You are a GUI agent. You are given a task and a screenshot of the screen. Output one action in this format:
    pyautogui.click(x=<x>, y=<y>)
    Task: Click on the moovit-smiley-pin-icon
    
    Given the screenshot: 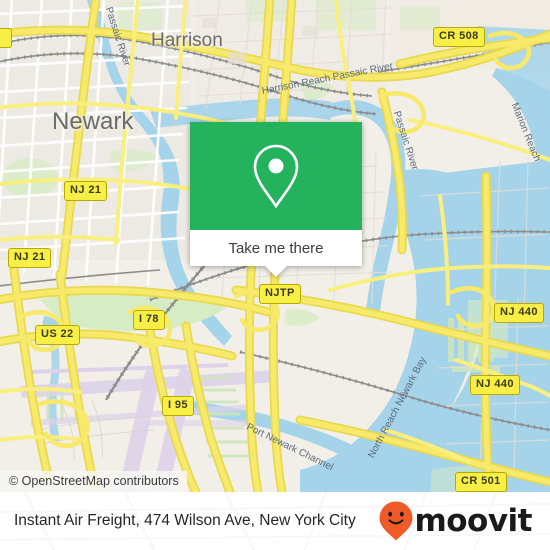 What is the action you would take?
    pyautogui.click(x=396, y=521)
    